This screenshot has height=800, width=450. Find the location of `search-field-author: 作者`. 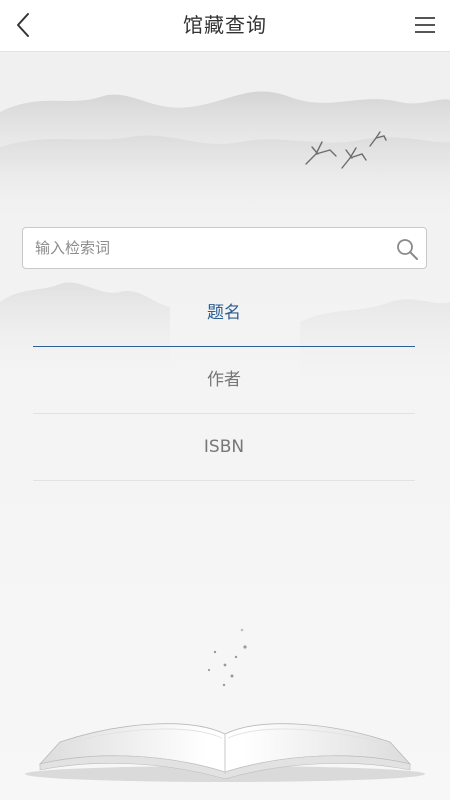

search-field-author: 作者 is located at coordinates (224, 380).